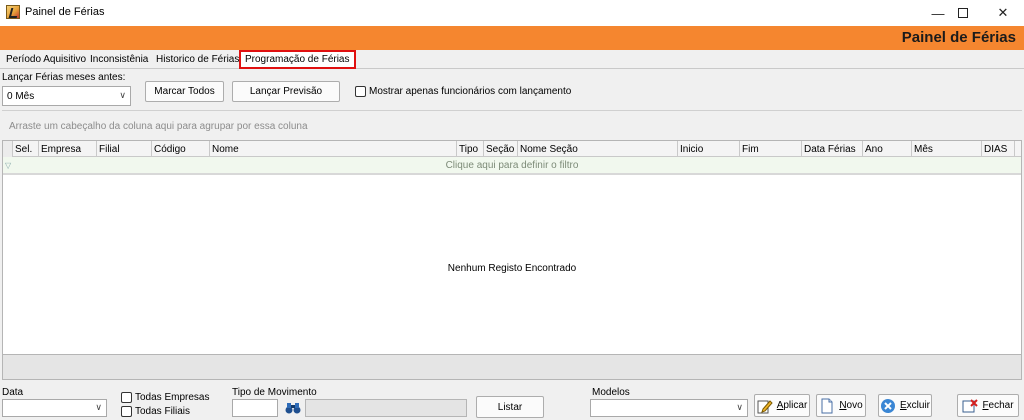 This screenshot has width=1024, height=420. I want to click on months-before-value: 0 Mês, so click(21, 96).